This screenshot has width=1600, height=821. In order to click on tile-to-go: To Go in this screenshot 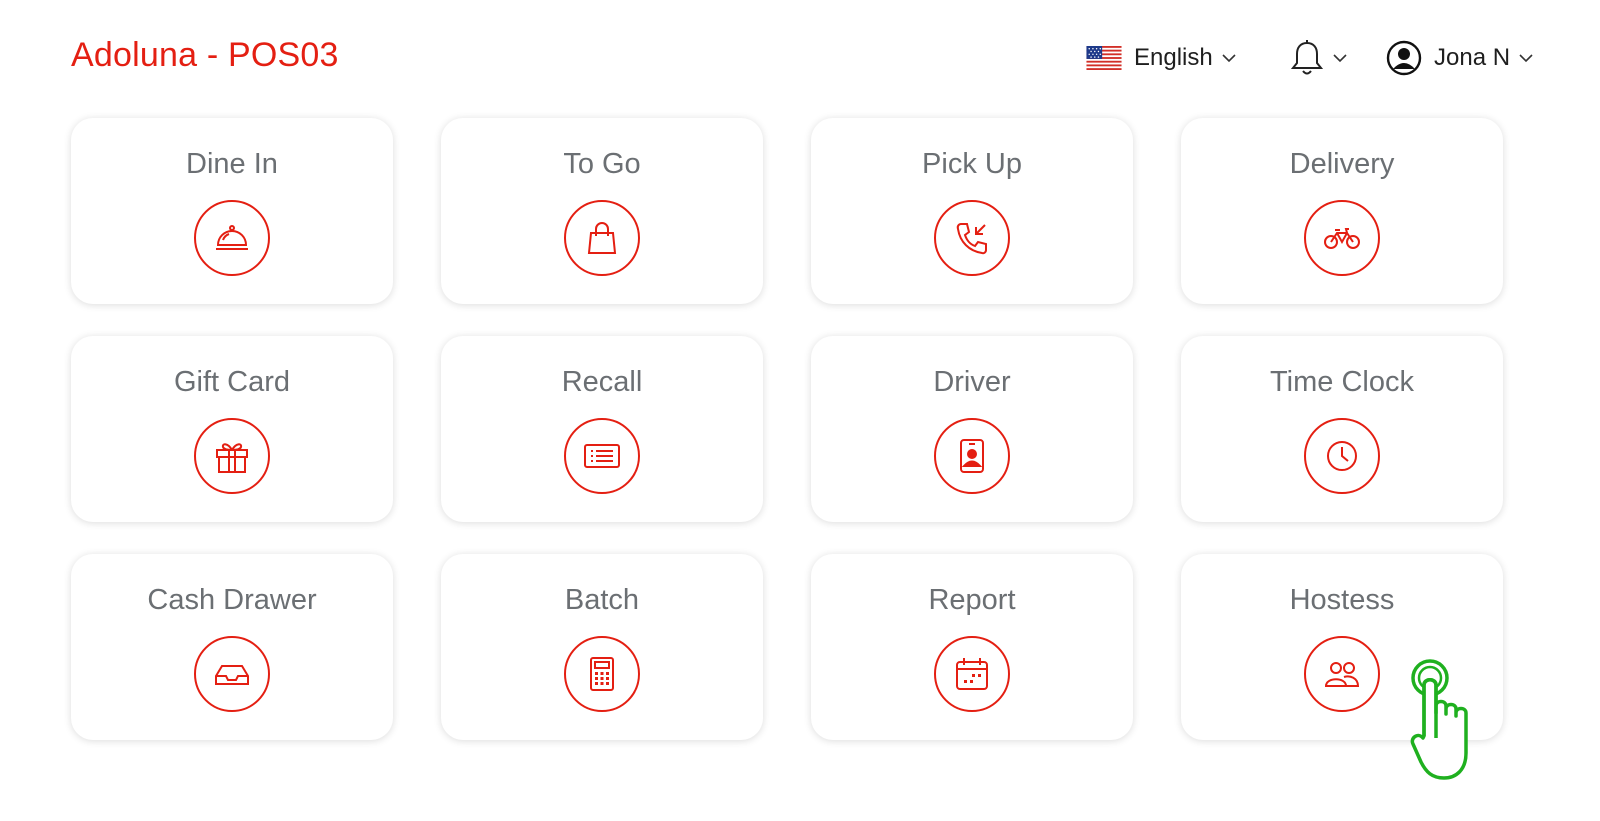, I will do `click(602, 211)`.